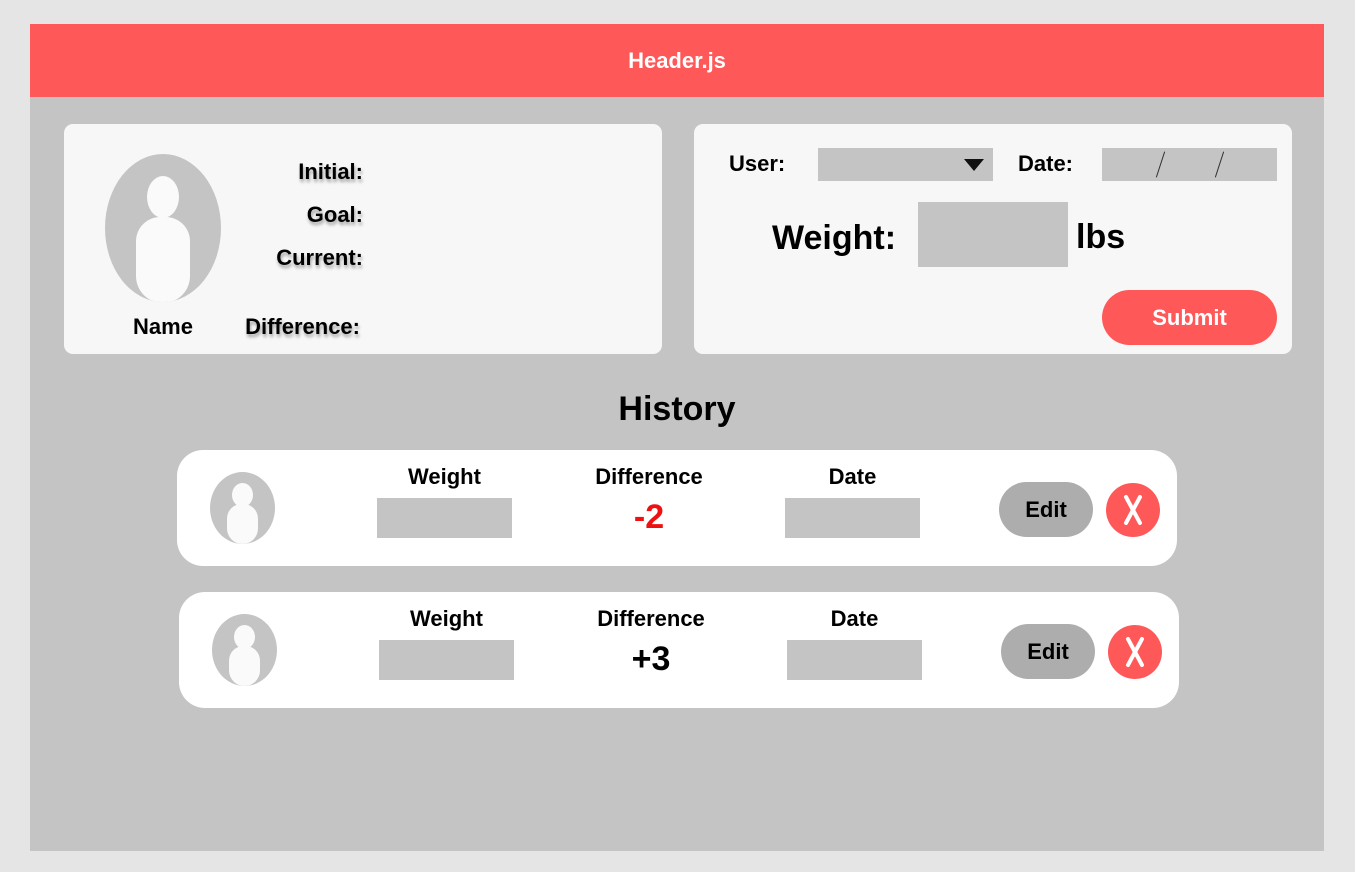 This screenshot has height=872, width=1355. Describe the element at coordinates (993, 234) in the screenshot. I see `weight-input` at that location.